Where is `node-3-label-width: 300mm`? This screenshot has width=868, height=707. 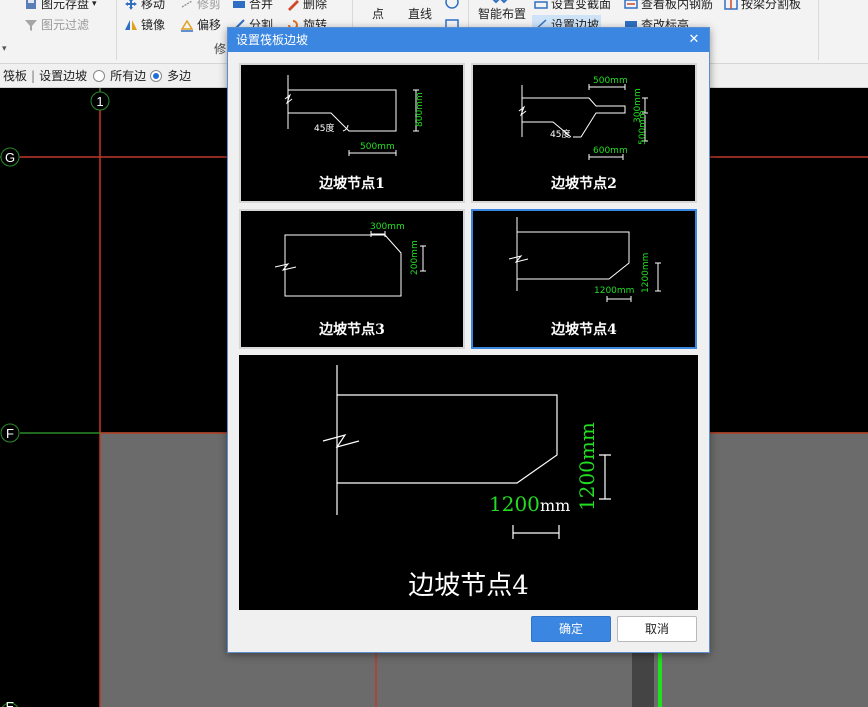 node-3-label-width: 300mm is located at coordinates (387, 227).